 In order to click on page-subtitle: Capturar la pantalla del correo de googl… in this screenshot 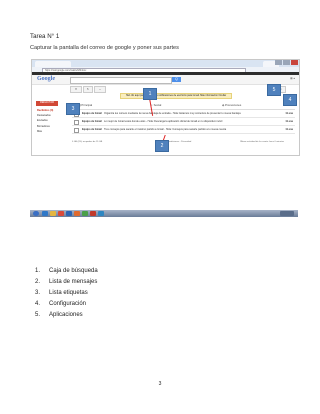, I will do `click(104, 48)`.